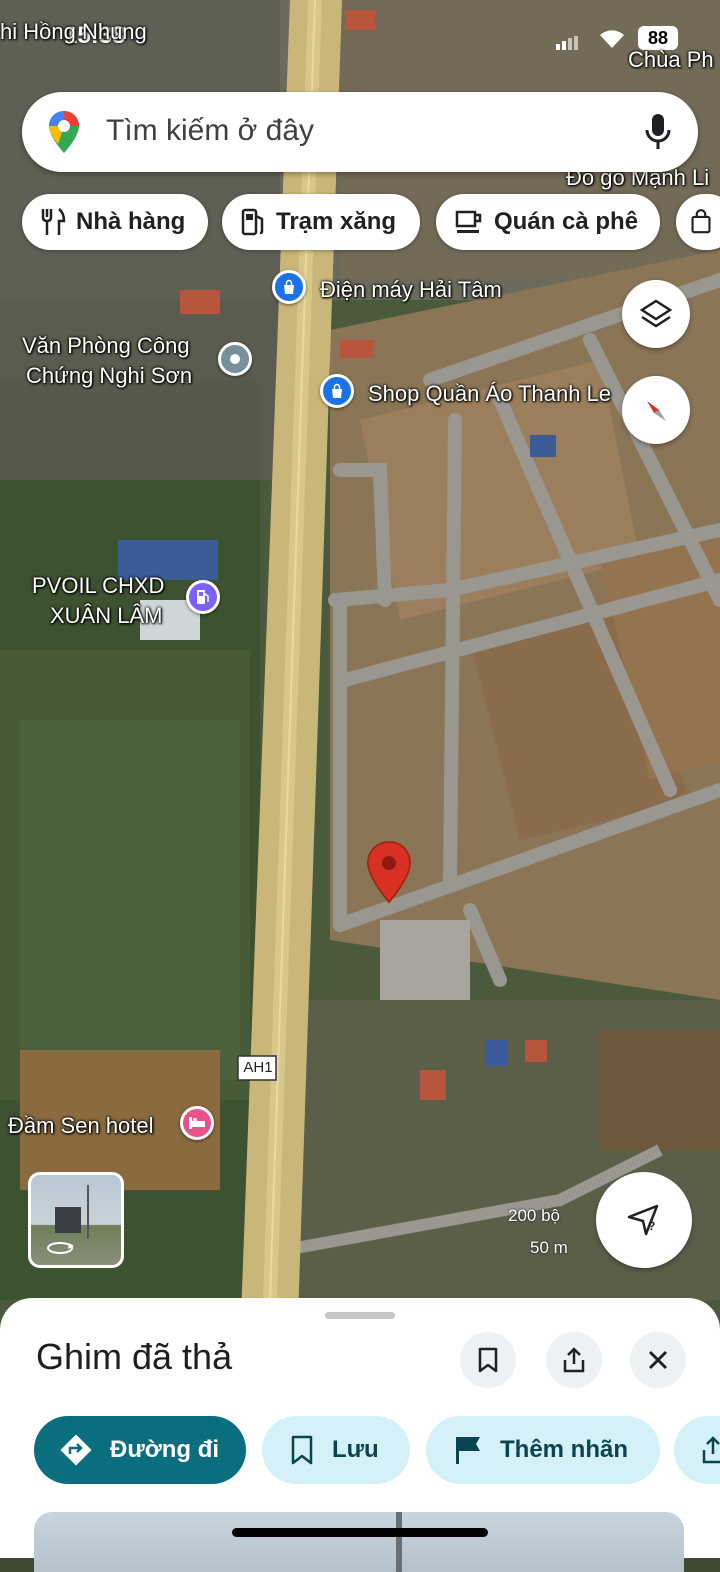 The width and height of the screenshot is (720, 1572). Describe the element at coordinates (567, 45) in the screenshot. I see `signal-icon` at that location.